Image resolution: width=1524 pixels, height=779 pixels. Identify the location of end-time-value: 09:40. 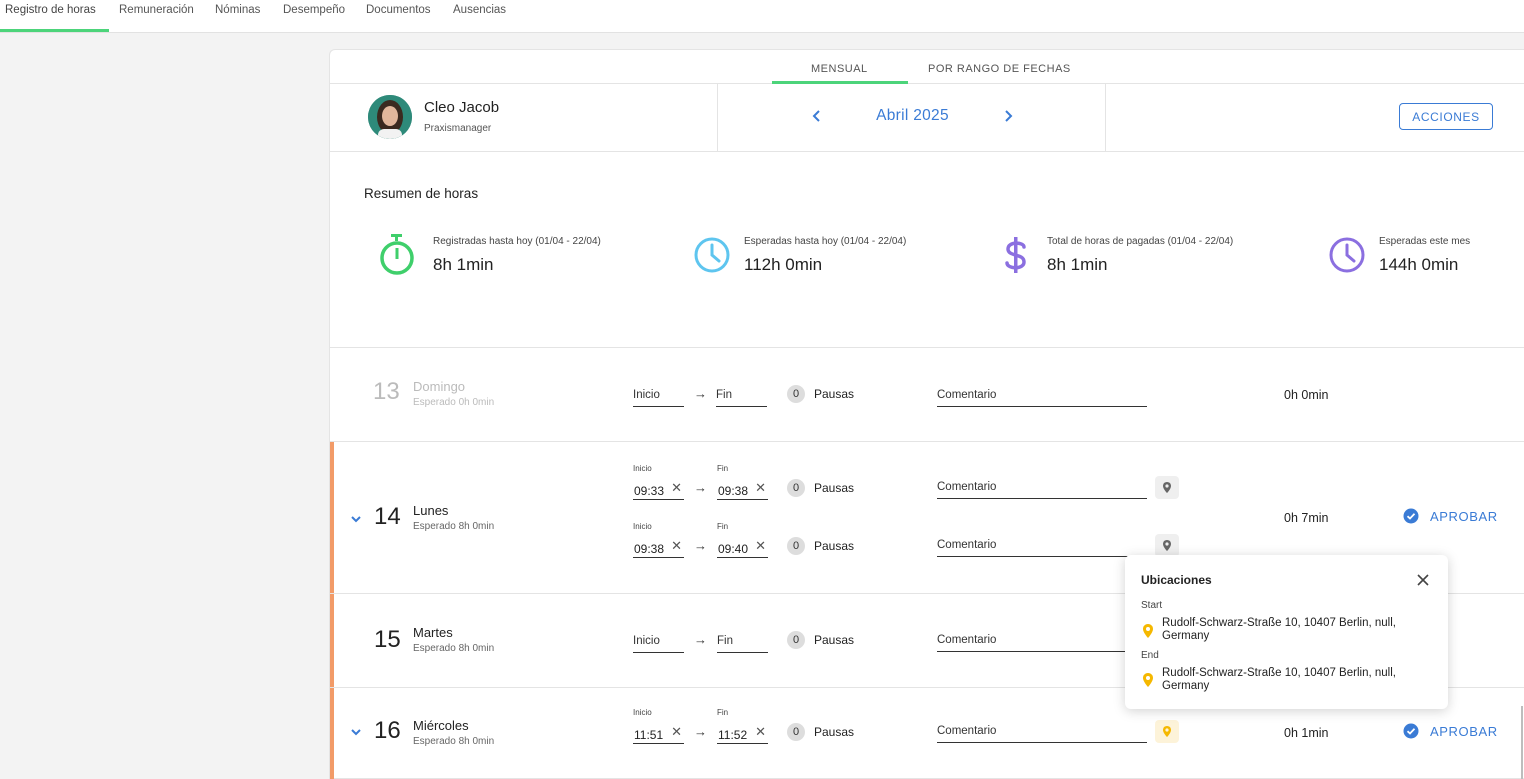
(733, 549).